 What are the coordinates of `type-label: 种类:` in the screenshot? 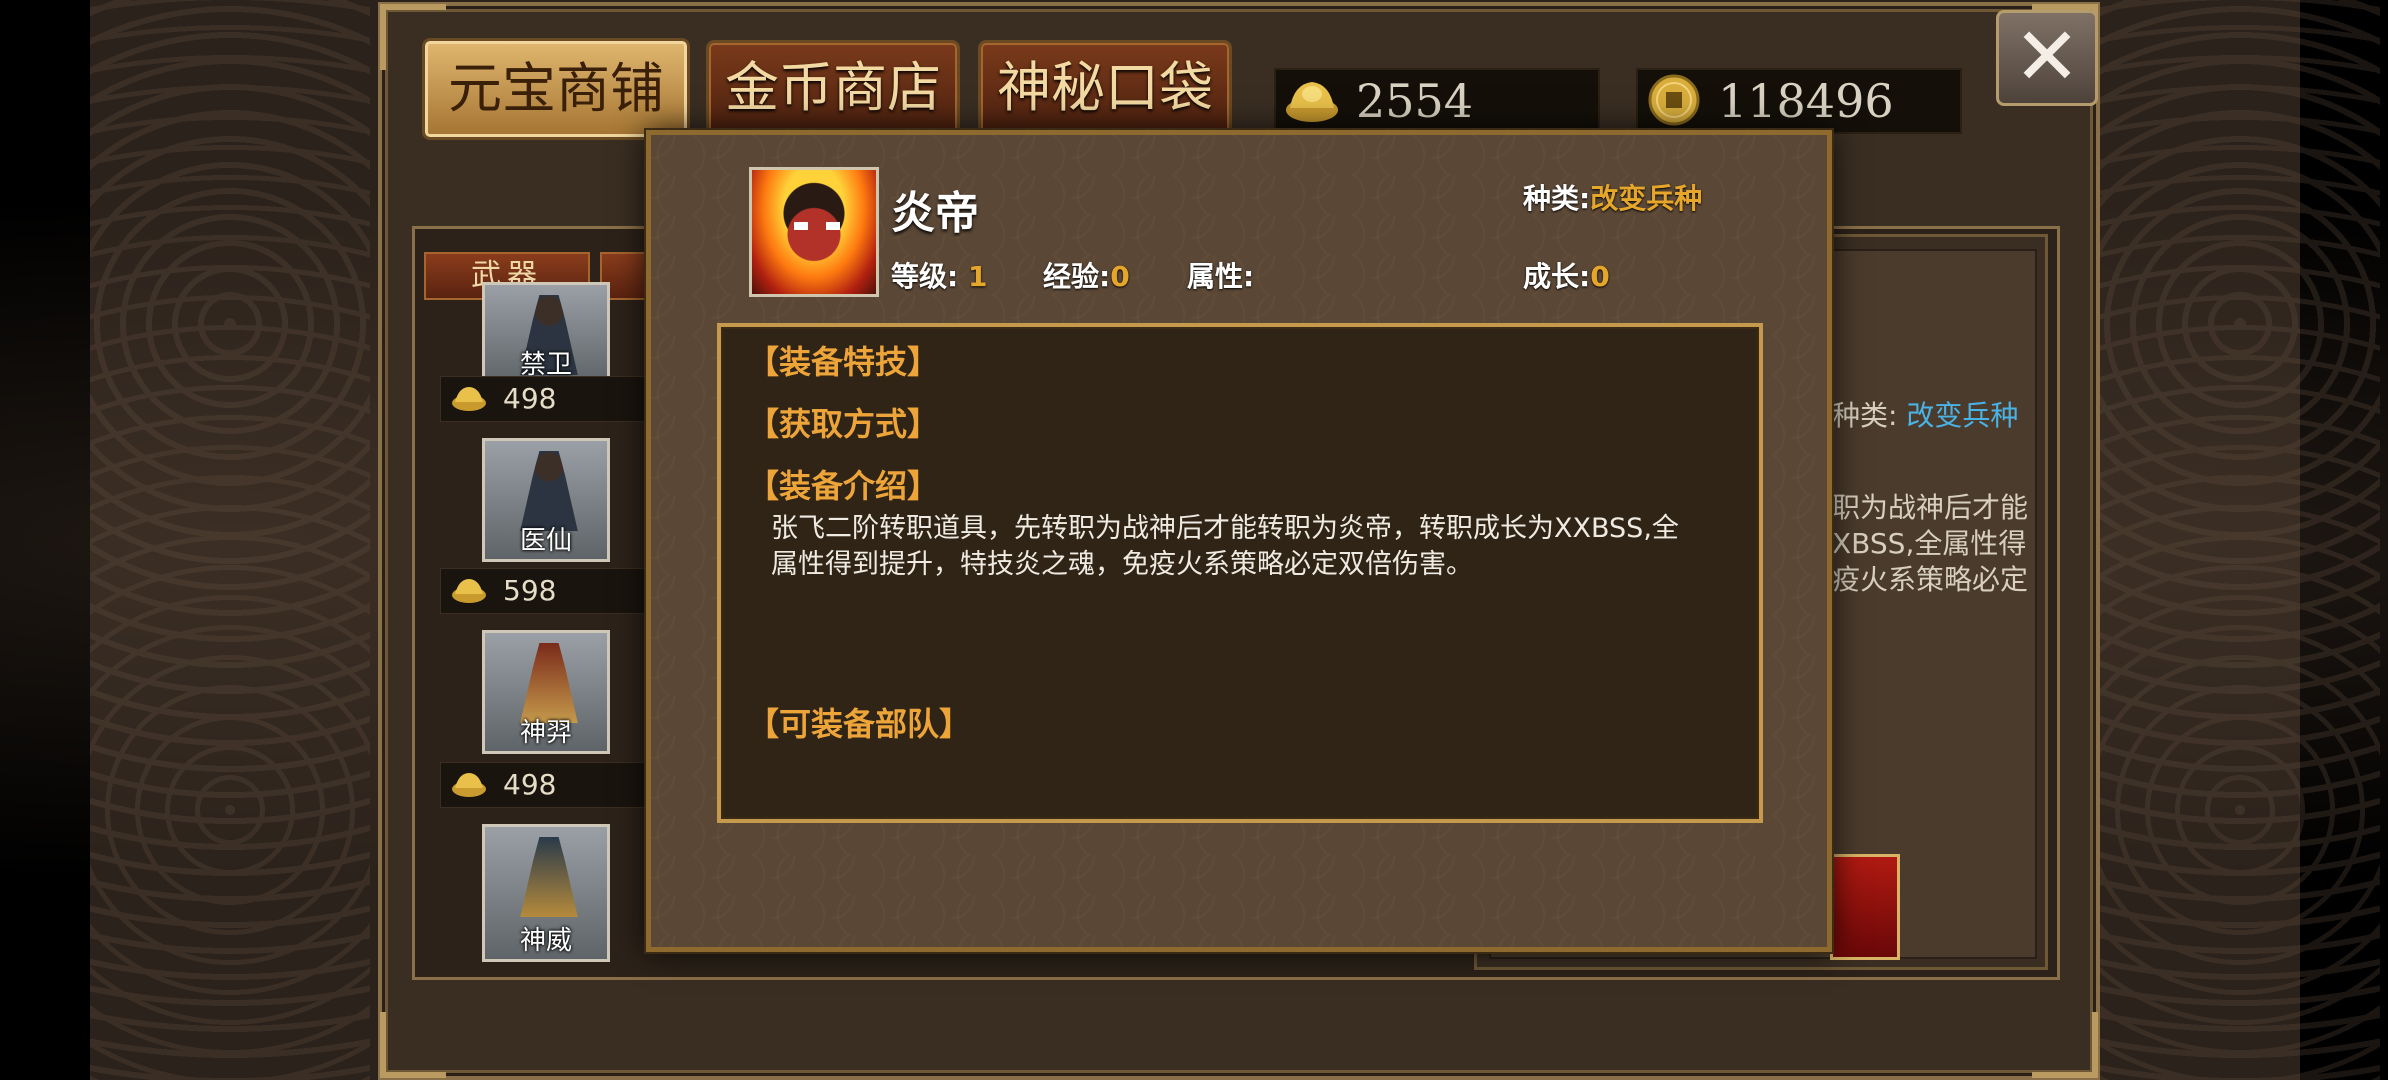 It's located at (1557, 198).